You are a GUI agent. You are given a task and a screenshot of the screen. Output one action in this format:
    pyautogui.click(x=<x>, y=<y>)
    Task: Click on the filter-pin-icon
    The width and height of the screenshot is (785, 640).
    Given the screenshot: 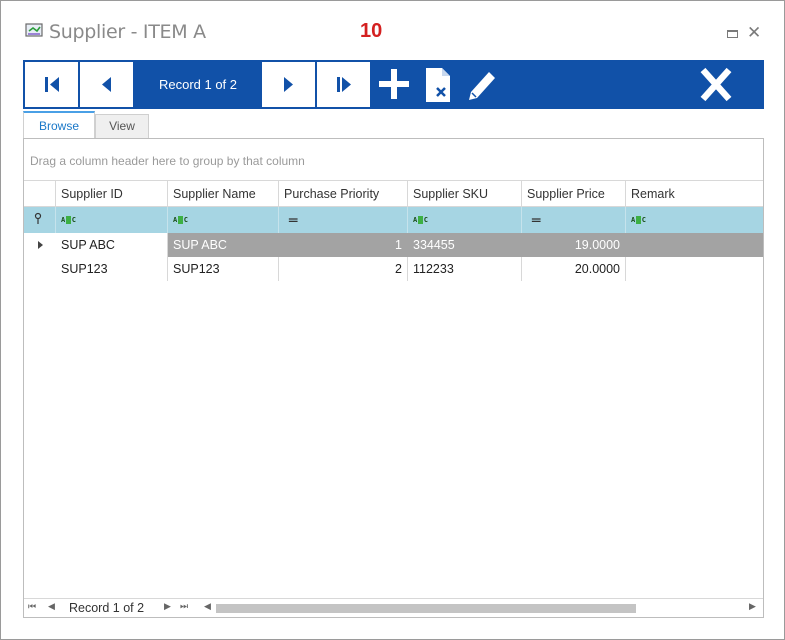 What is the action you would take?
    pyautogui.click(x=38, y=218)
    